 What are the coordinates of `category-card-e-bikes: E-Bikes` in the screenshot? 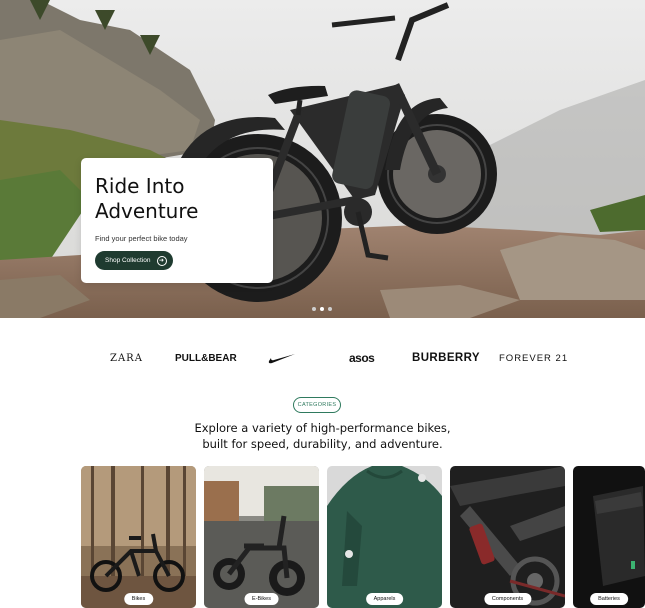 It's located at (261, 537).